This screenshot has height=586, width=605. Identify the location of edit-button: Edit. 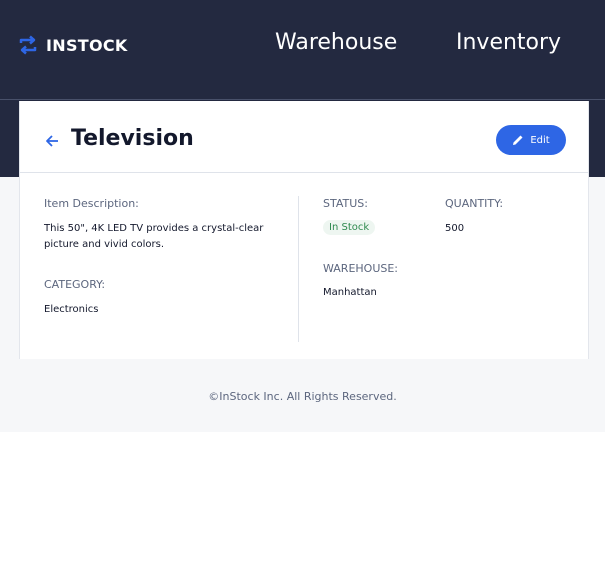
(531, 140).